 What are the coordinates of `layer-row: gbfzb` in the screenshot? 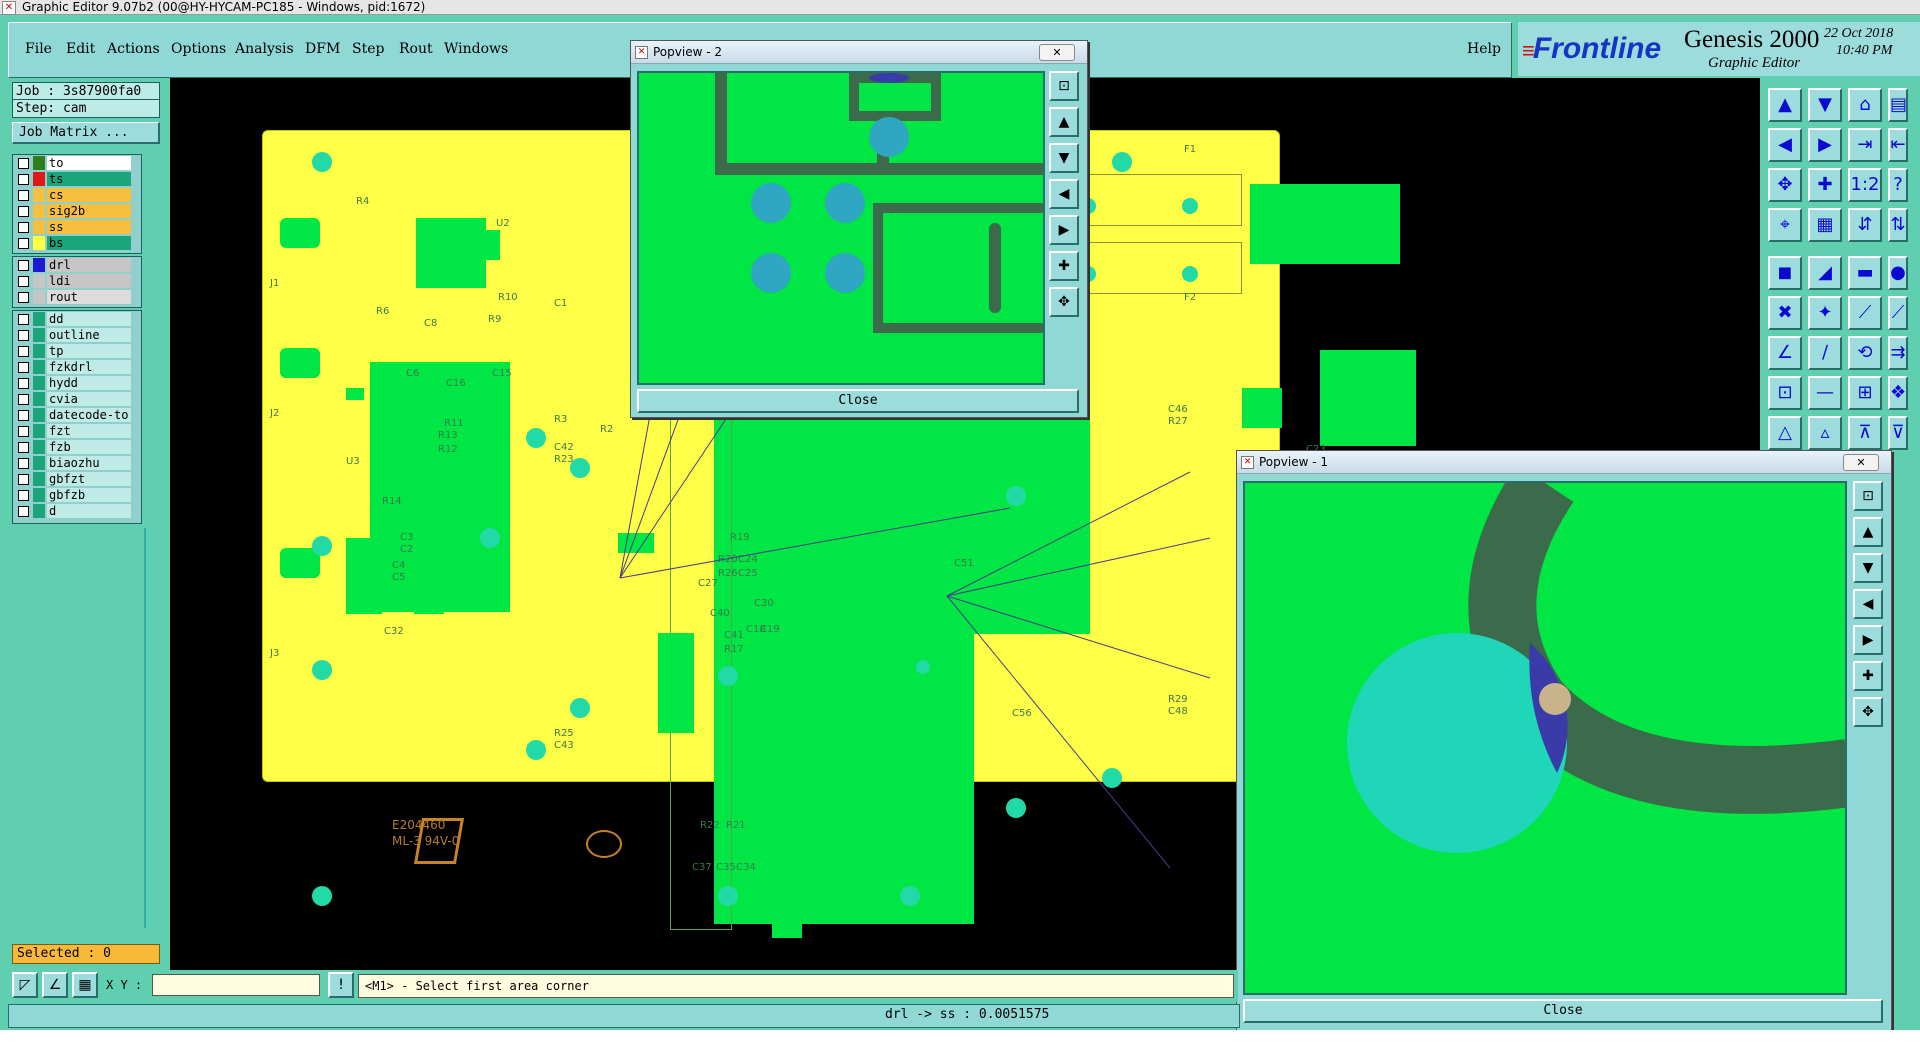 It's located at (77, 495).